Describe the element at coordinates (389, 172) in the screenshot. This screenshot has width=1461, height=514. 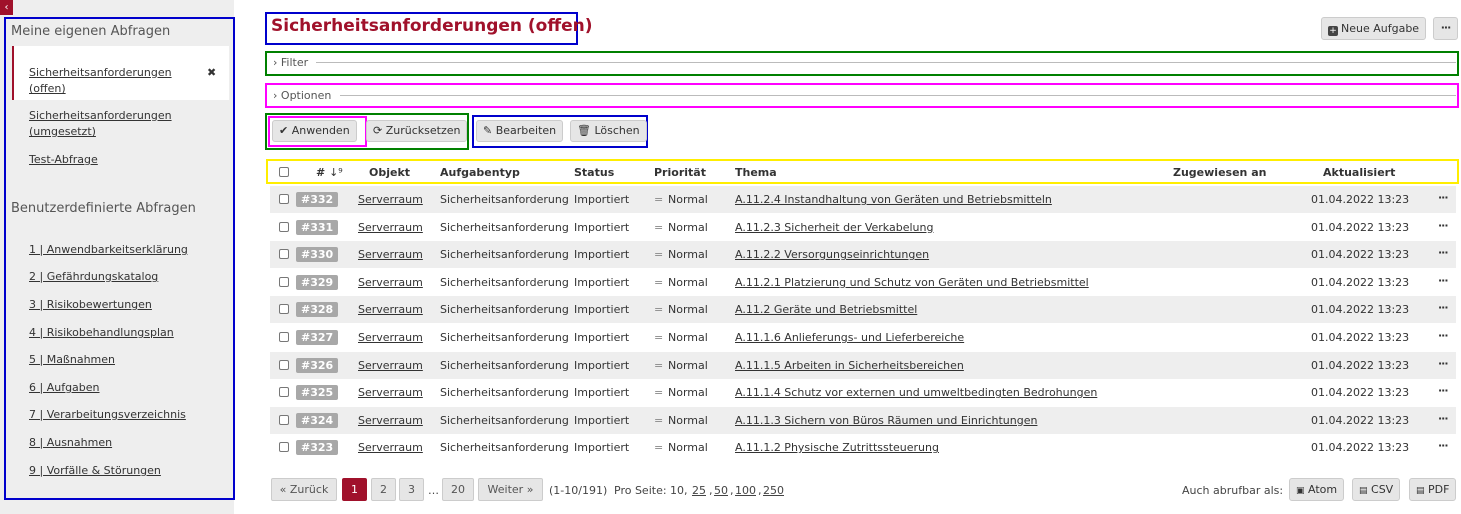
I see `column-header-objekt: Objekt` at that location.